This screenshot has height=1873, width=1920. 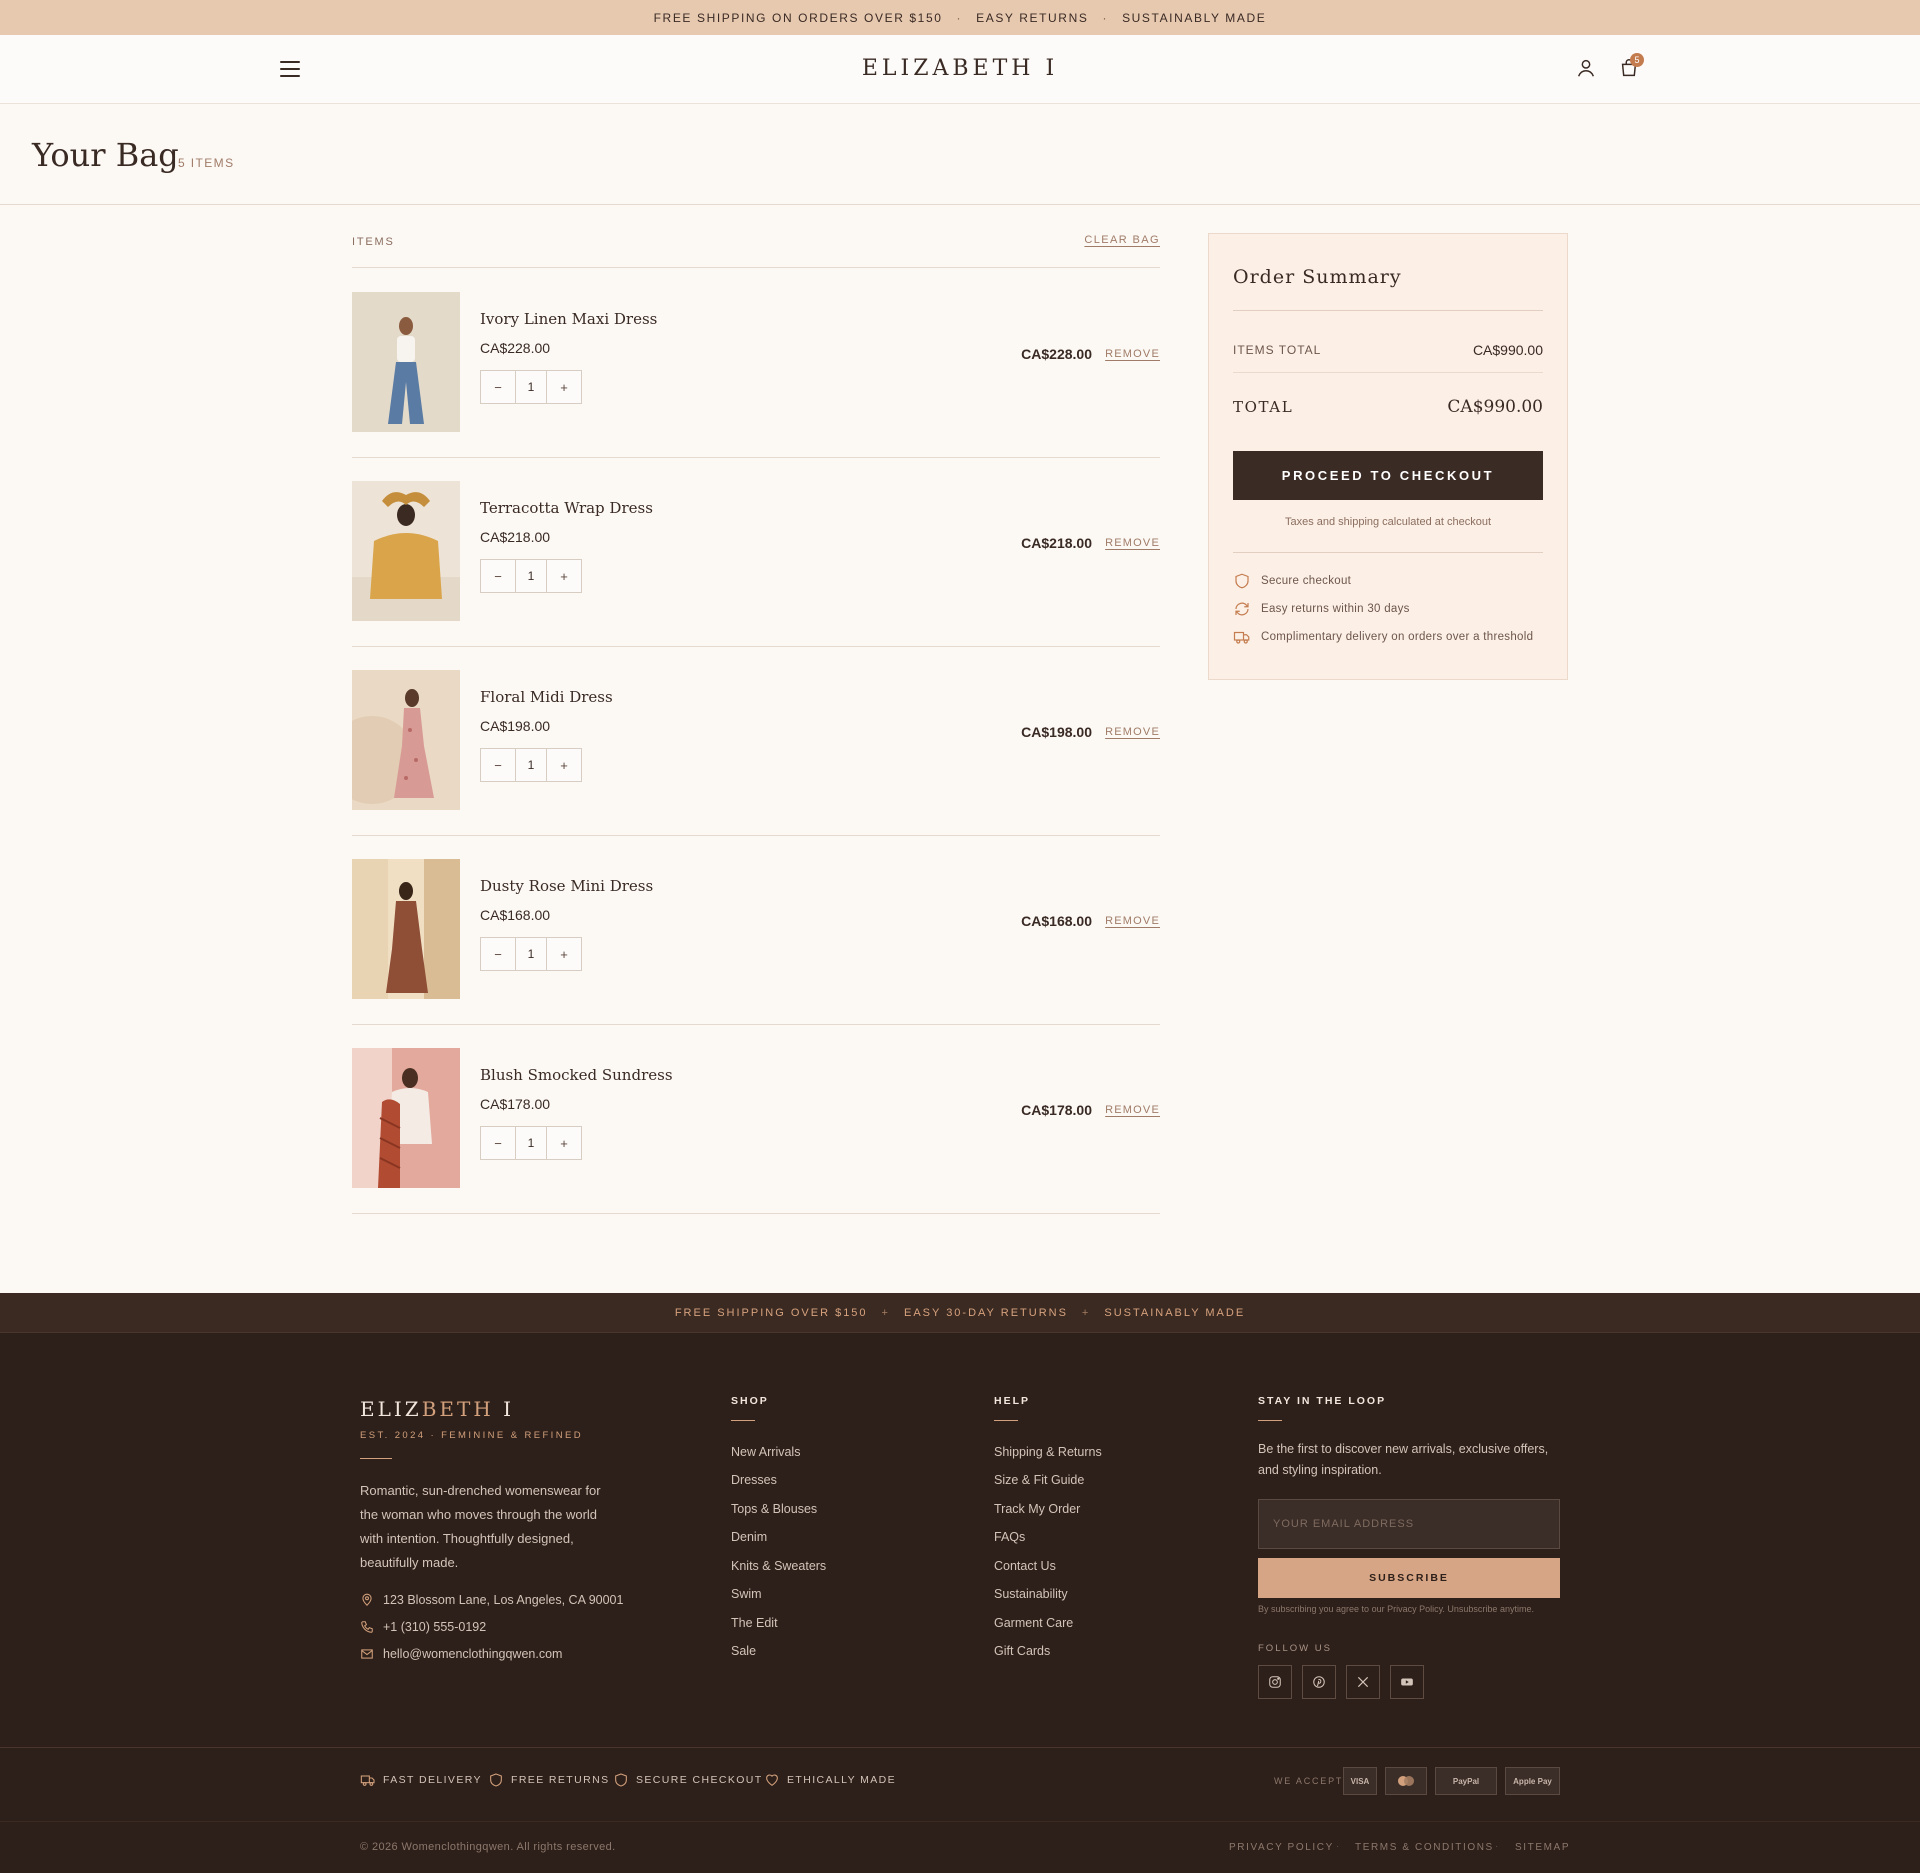 I want to click on contact-email: hello@womenclothingqwen.com, so click(x=461, y=1654).